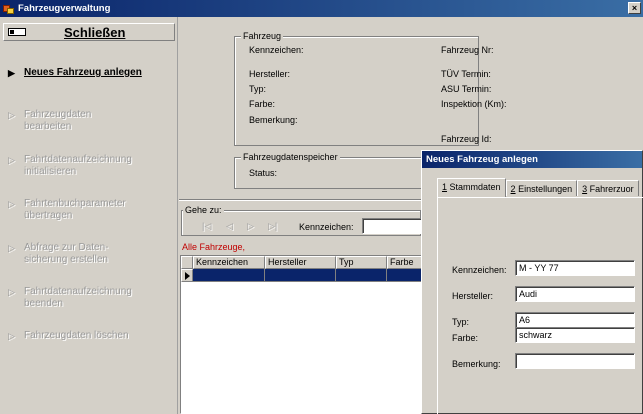 The image size is (643, 414). Describe the element at coordinates (302, 334) in the screenshot. I see `vehicle-grid: Kennzeichen Hersteller Typ Farbe` at that location.